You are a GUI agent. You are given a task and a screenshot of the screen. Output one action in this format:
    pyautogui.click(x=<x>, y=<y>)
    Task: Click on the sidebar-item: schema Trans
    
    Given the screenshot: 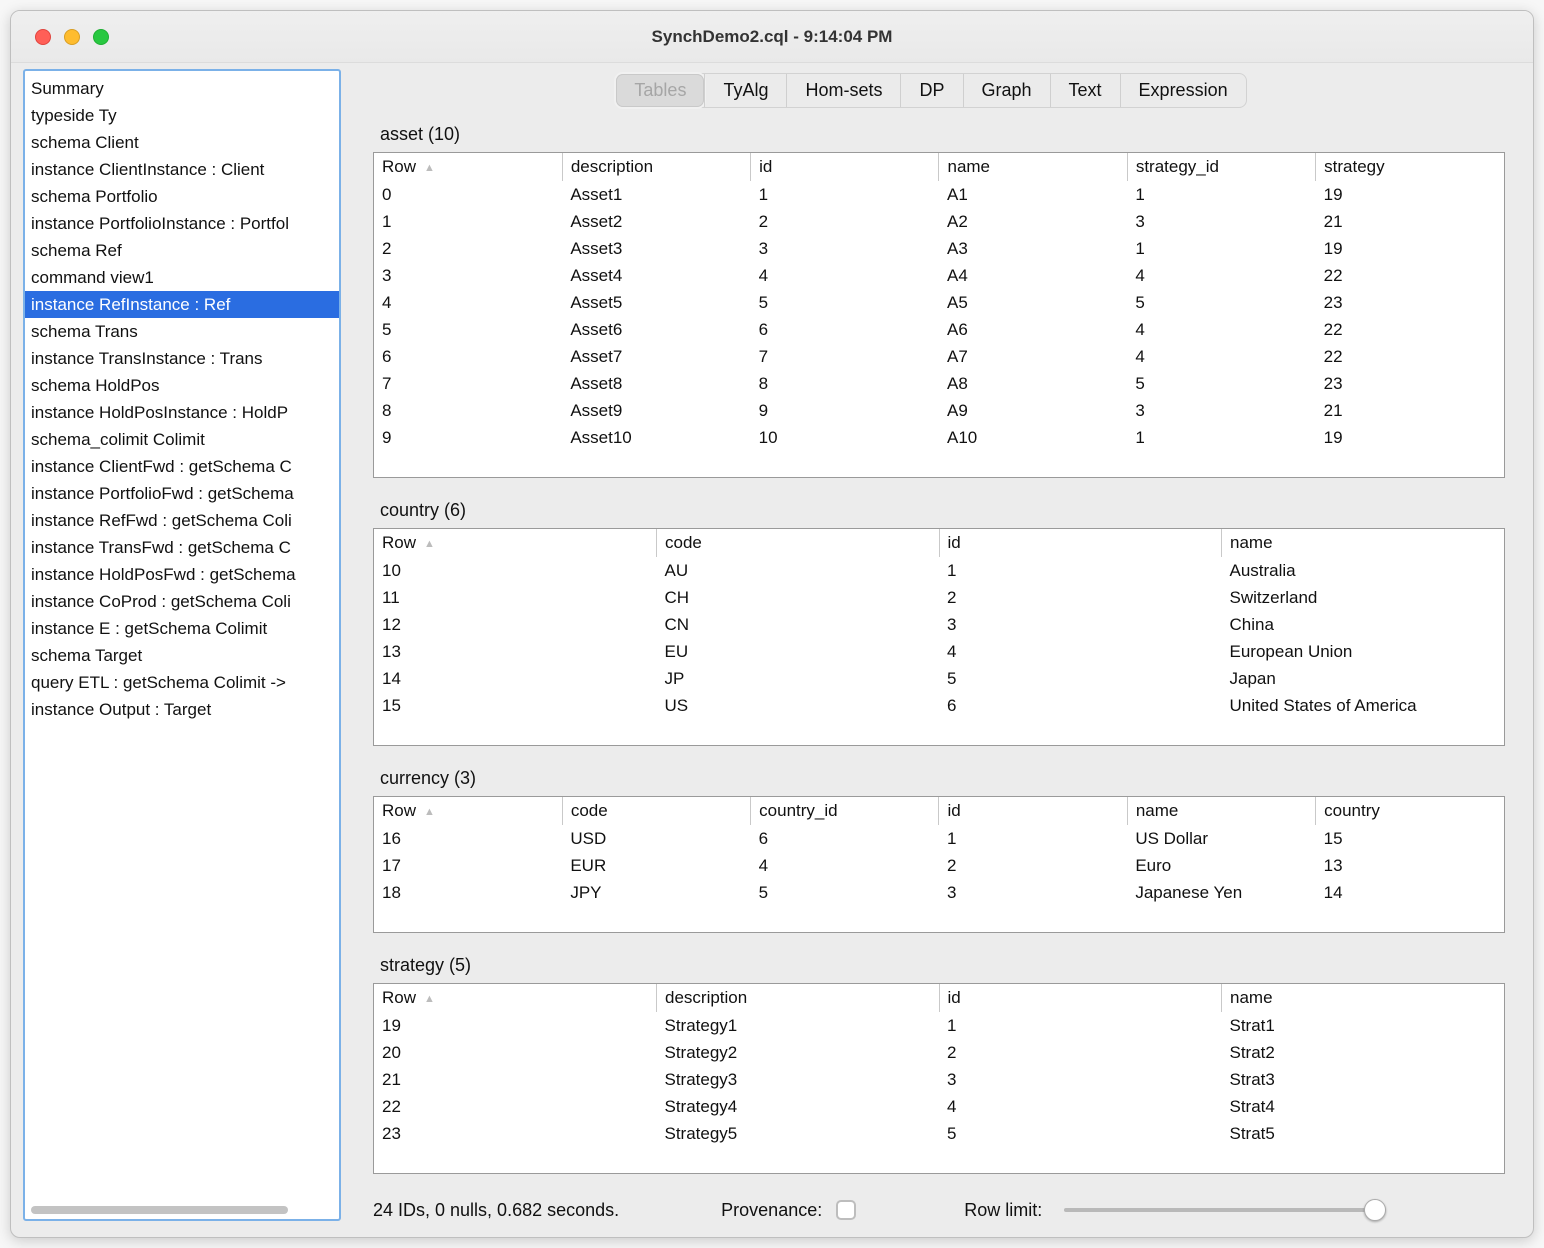 What is the action you would take?
    pyautogui.click(x=182, y=331)
    